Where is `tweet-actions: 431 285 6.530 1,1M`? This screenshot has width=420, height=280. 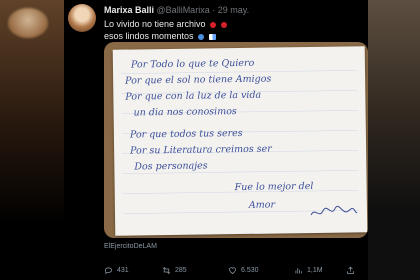 tweet-actions: 431 285 6.530 1,1M is located at coordinates (236, 273).